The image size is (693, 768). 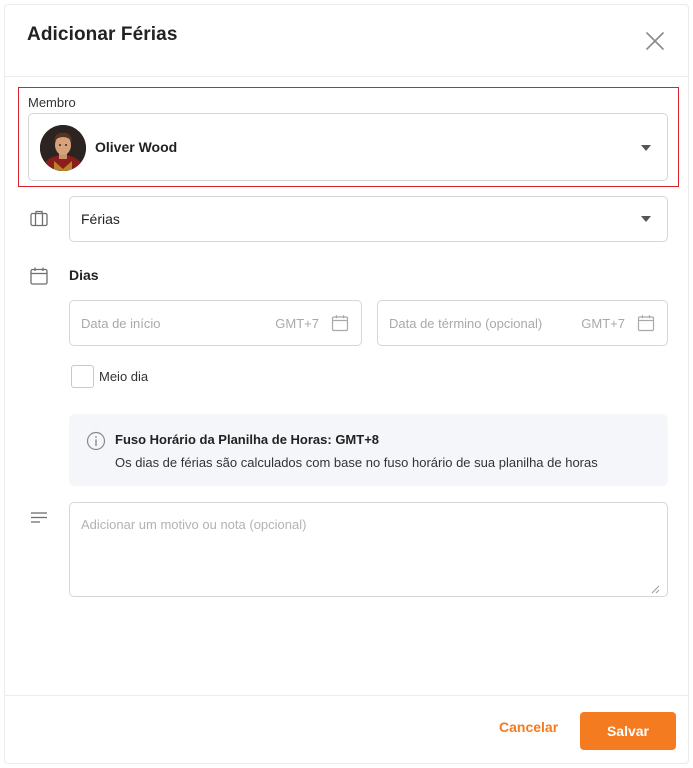 I want to click on avatar, so click(x=63, y=148).